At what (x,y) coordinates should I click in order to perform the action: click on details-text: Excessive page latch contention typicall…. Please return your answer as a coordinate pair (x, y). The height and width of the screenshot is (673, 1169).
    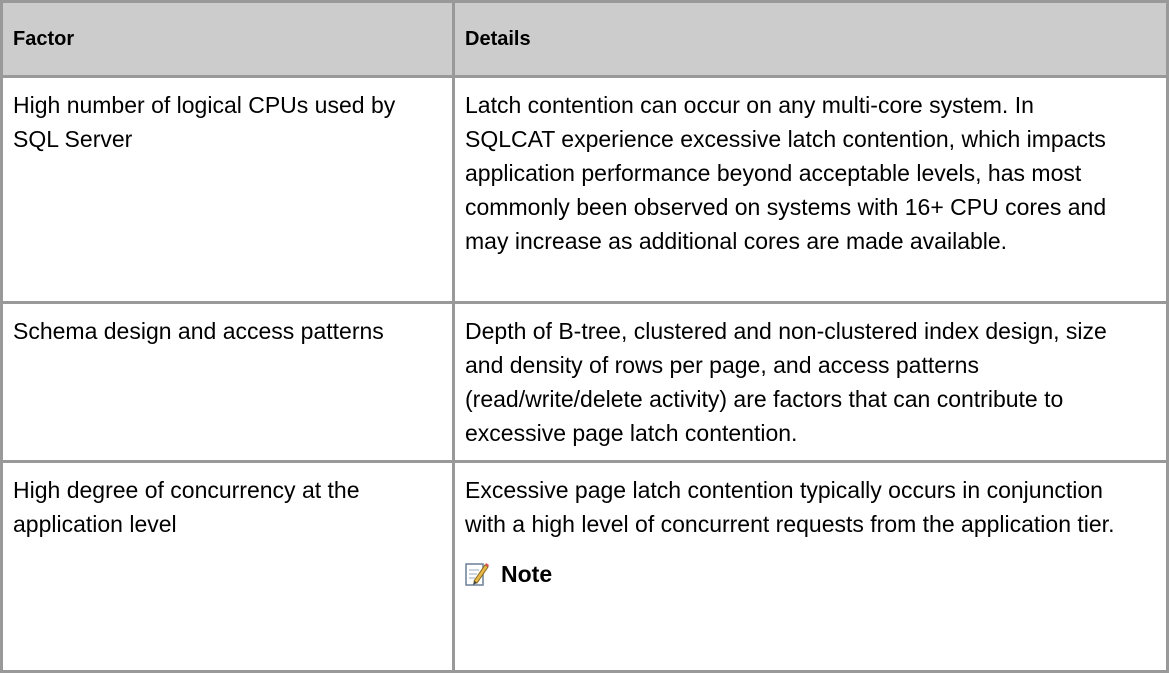
    Looking at the image, I should click on (790, 507).